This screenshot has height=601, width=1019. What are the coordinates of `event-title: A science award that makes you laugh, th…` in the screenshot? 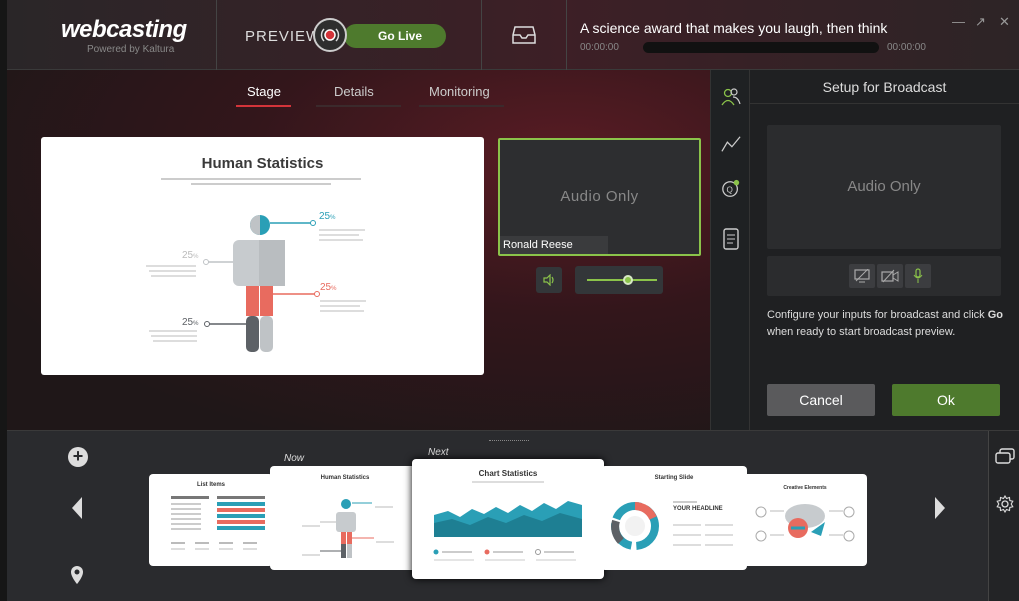 It's located at (734, 28).